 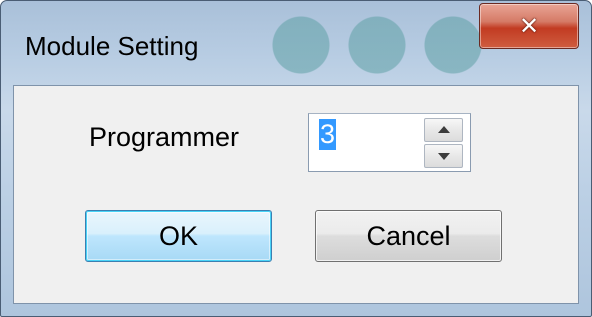 I want to click on spin-down-button, so click(x=443, y=156).